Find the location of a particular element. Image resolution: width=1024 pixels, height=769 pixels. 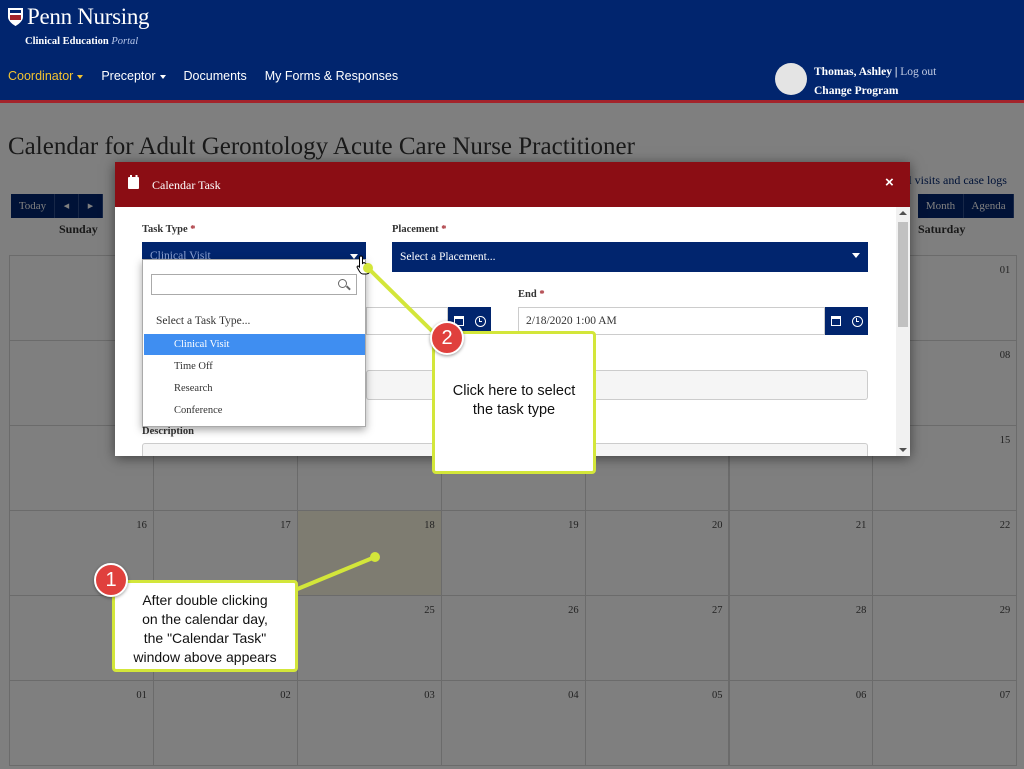

step-1-badge: 1 is located at coordinates (111, 580).